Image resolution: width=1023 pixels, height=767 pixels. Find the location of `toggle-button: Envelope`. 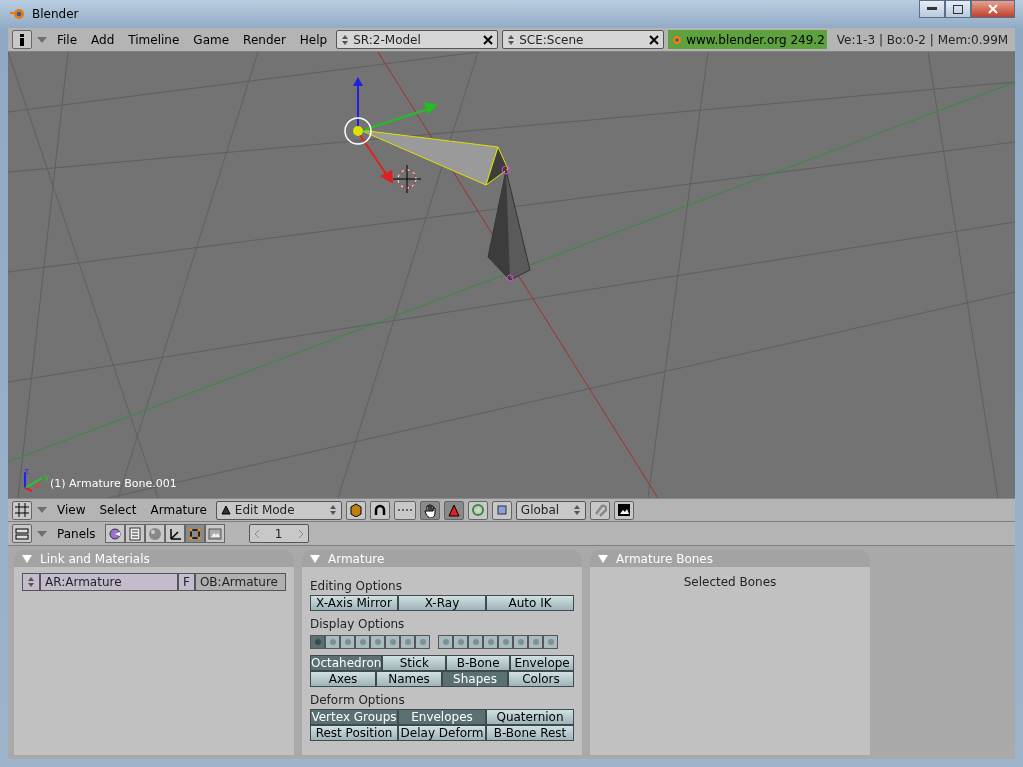

toggle-button: Envelope is located at coordinates (542, 663).